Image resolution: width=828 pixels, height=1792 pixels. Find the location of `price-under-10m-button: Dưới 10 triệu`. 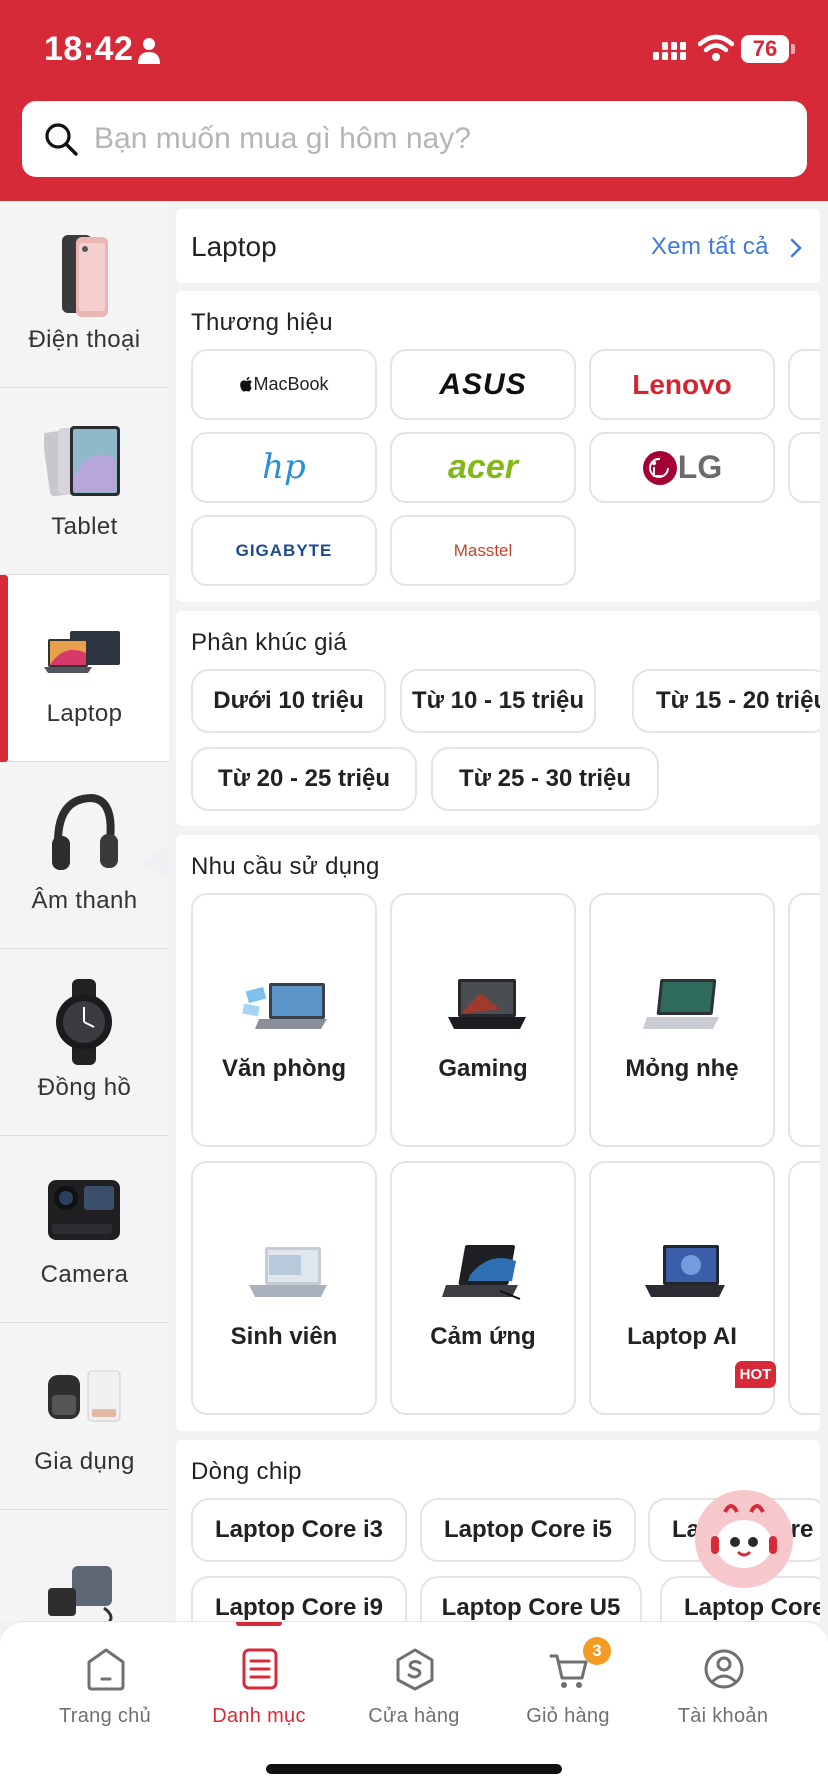

price-under-10m-button: Dưới 10 triệu is located at coordinates (288, 701).